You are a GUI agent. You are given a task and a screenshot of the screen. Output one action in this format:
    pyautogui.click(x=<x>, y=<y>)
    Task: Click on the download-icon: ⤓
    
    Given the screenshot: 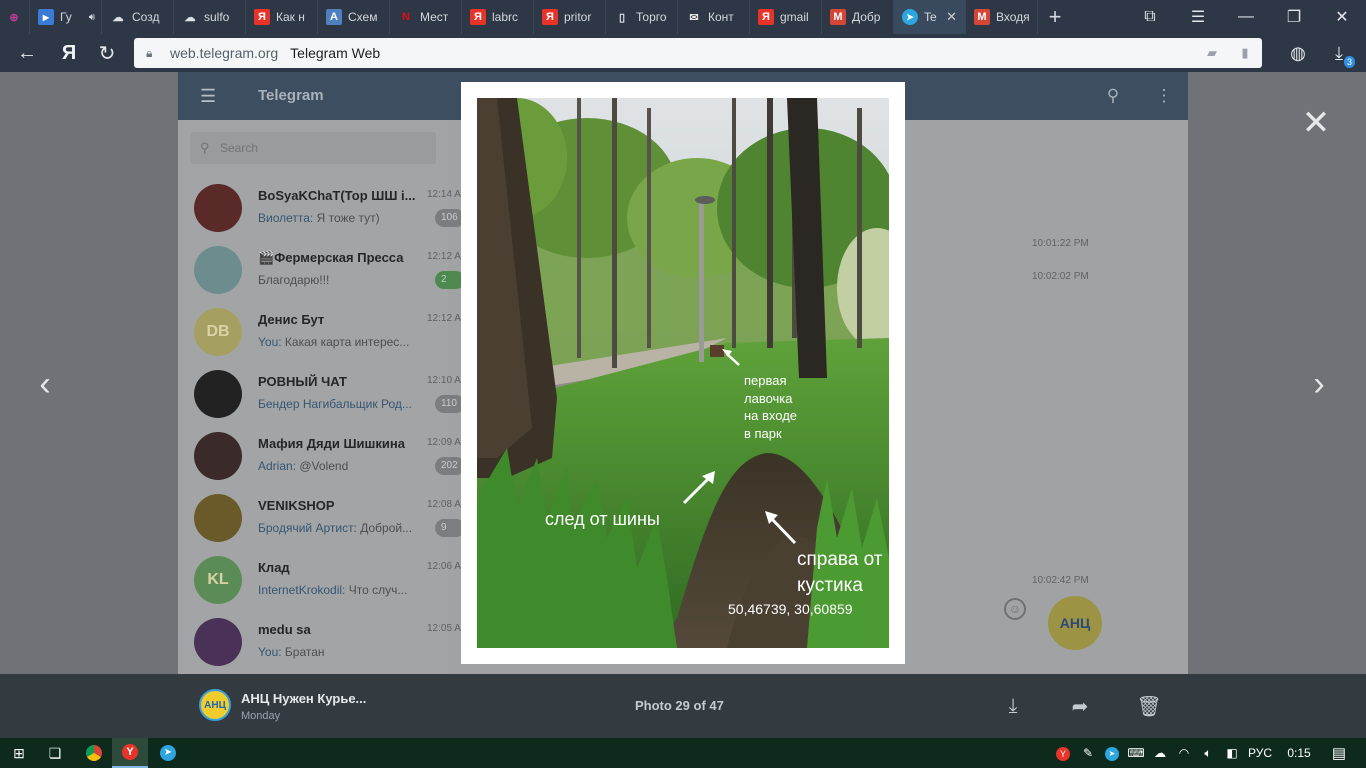 What is the action you would take?
    pyautogui.click(x=1339, y=52)
    